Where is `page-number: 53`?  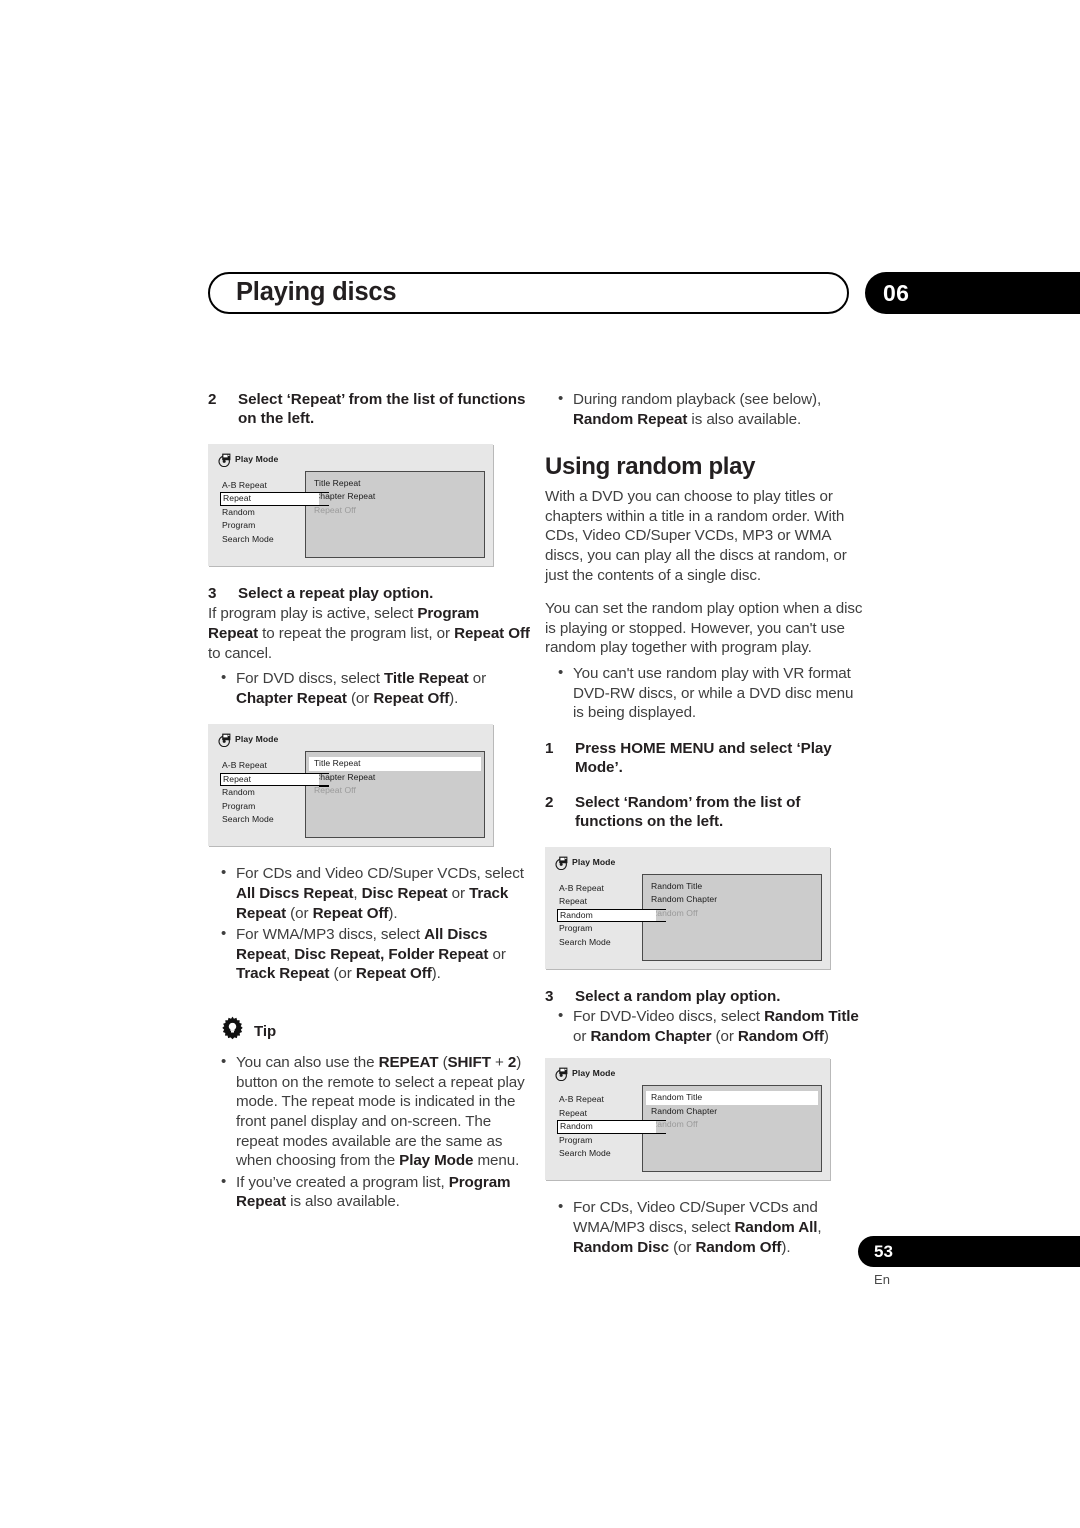
page-number: 53 is located at coordinates (883, 1251).